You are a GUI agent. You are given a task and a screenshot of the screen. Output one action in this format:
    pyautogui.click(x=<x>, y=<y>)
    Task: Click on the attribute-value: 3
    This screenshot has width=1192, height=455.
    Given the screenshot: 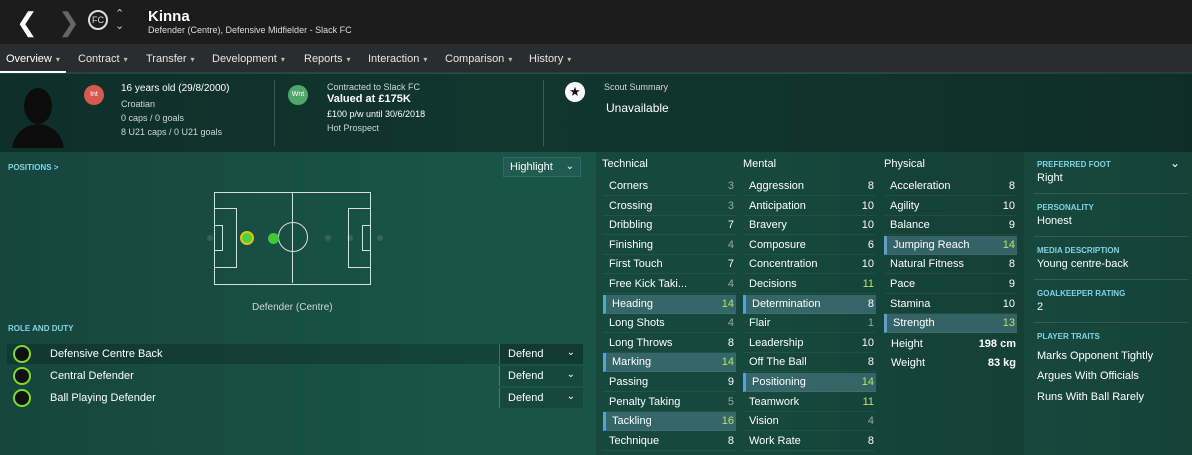 What is the action you would take?
    pyautogui.click(x=730, y=205)
    